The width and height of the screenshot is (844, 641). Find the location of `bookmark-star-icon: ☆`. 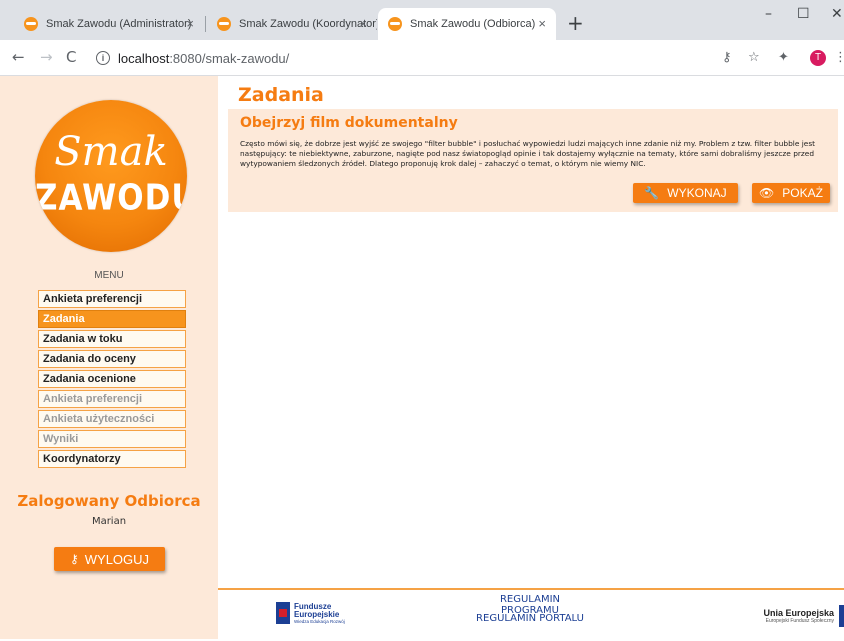

bookmark-star-icon: ☆ is located at coordinates (754, 57).